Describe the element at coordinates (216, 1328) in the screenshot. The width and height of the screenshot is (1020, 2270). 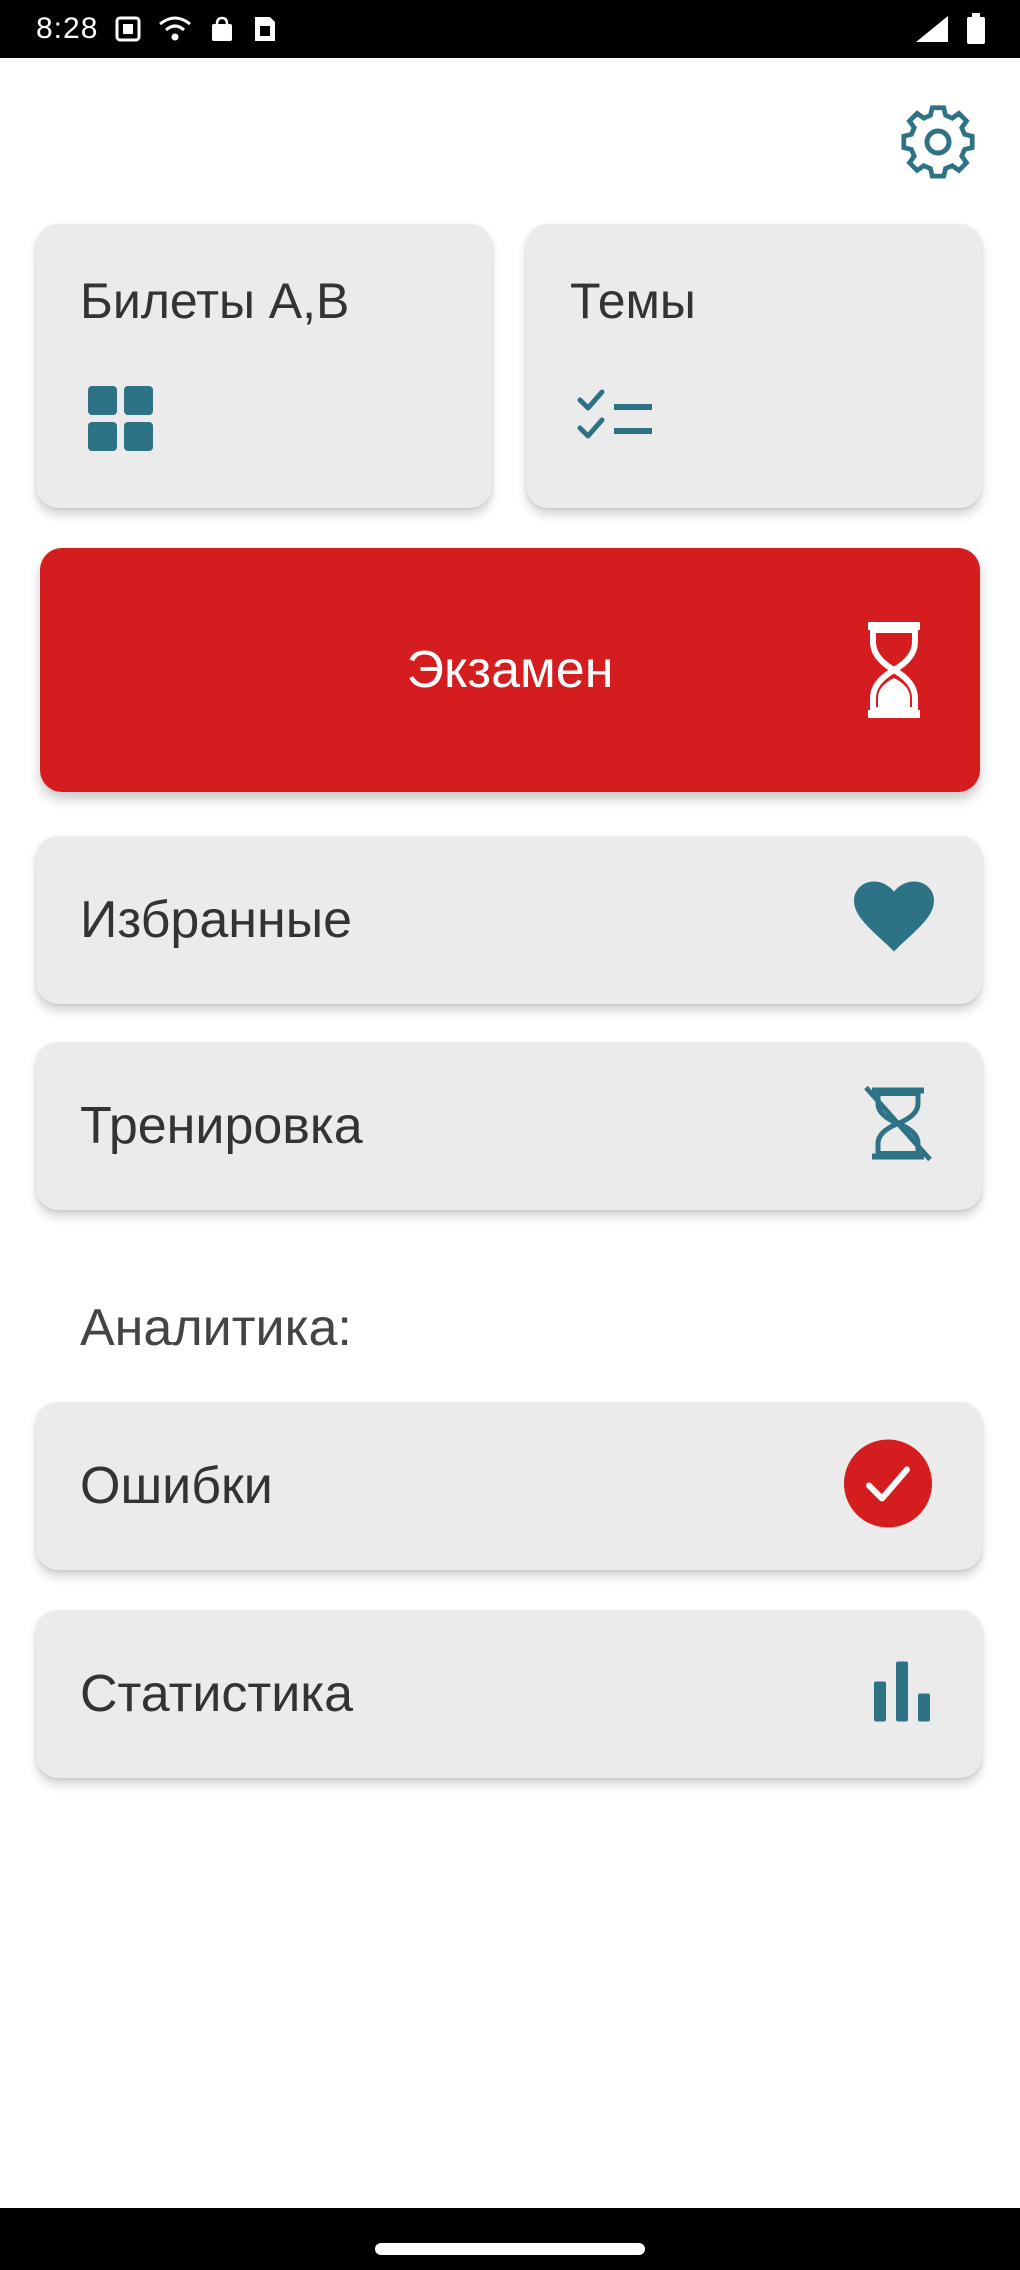
I see `analytics-section-label: Аналитика:` at that location.